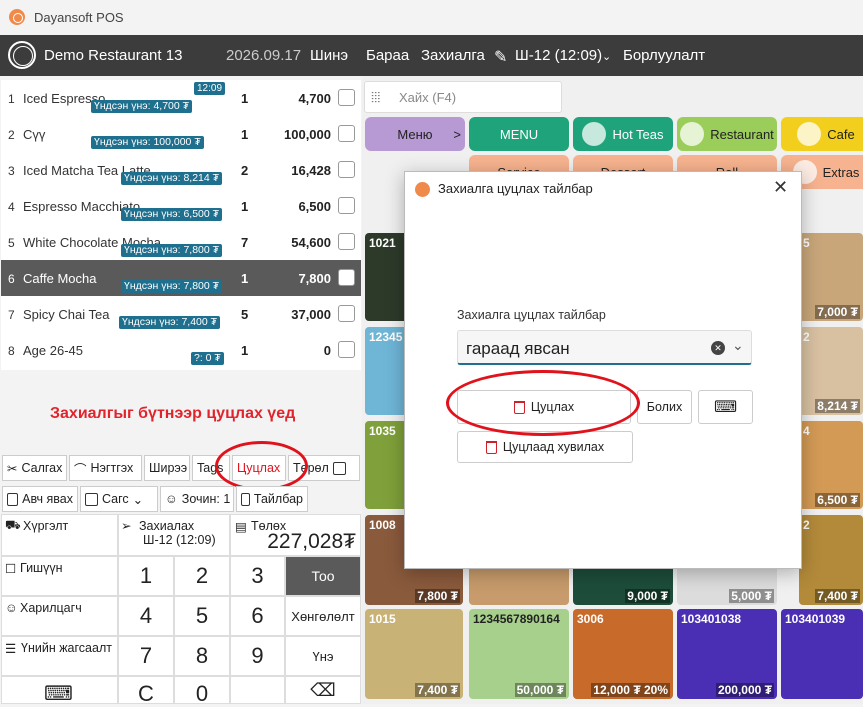 This screenshot has width=863, height=707. I want to click on category-hot-teas: Hot Teas, so click(623, 134).